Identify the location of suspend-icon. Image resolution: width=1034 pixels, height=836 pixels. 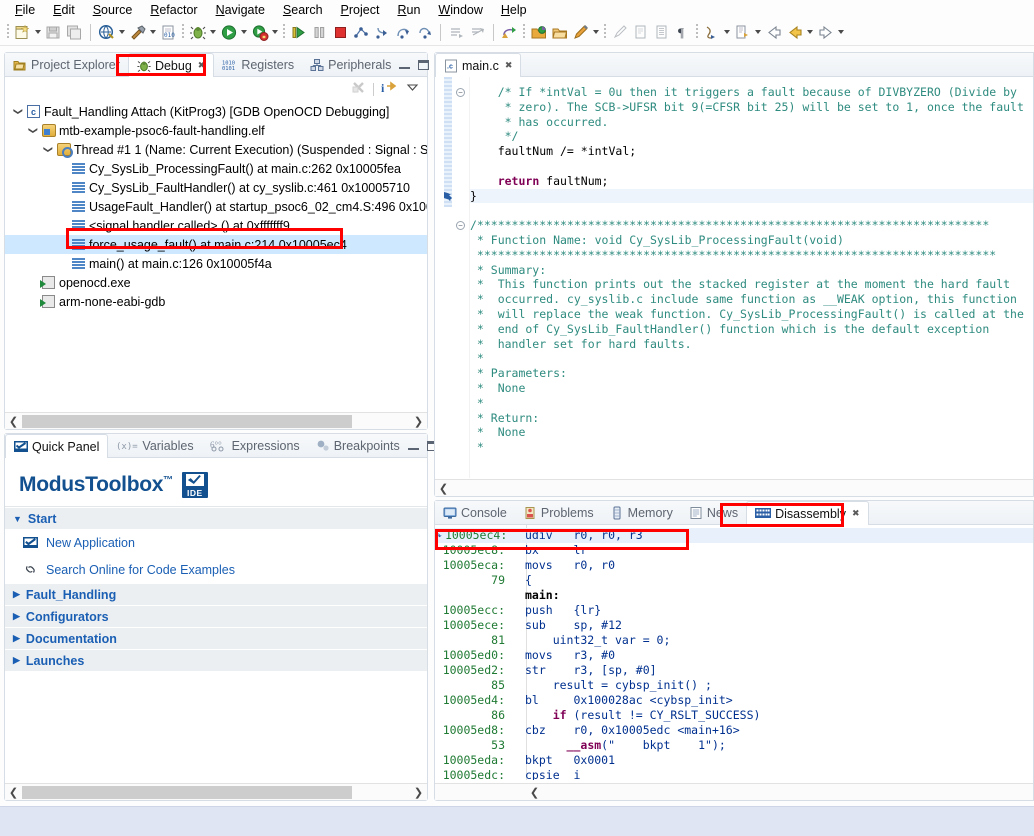
(319, 32).